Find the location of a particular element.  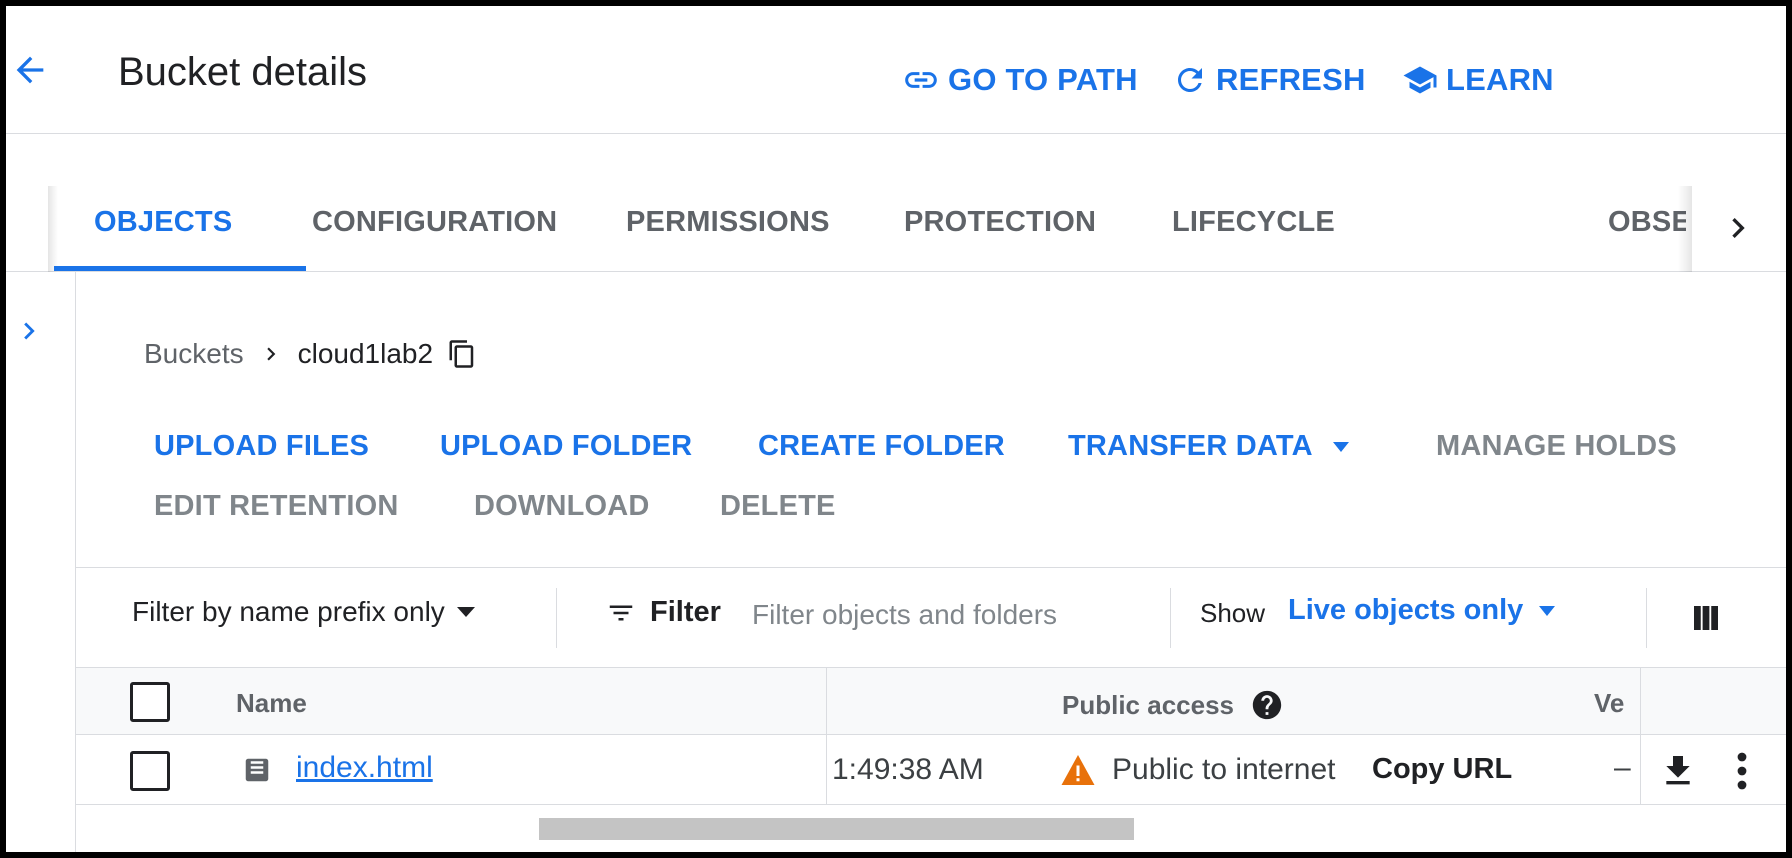

object-version: – is located at coordinates (1622, 767).